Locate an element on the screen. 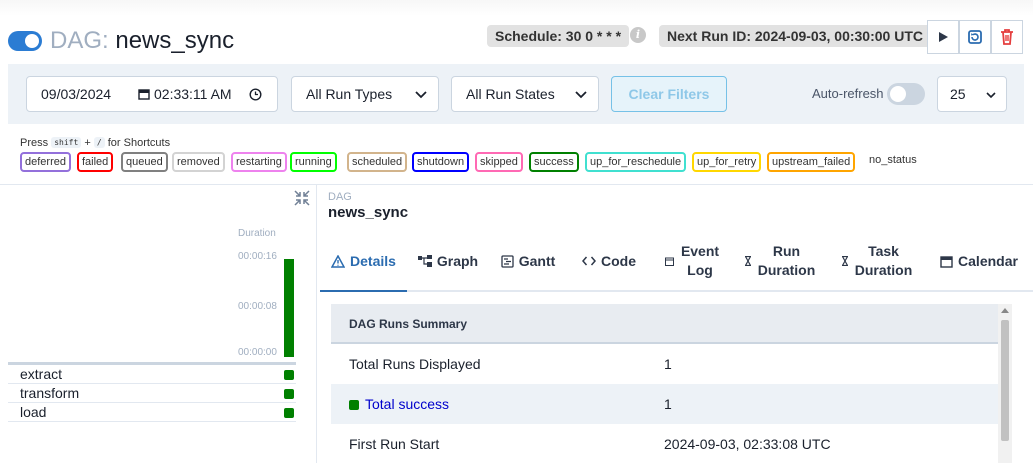 Image resolution: width=1033 pixels, height=464 pixels. duration-tick: 00:00:00 is located at coordinates (257, 352).